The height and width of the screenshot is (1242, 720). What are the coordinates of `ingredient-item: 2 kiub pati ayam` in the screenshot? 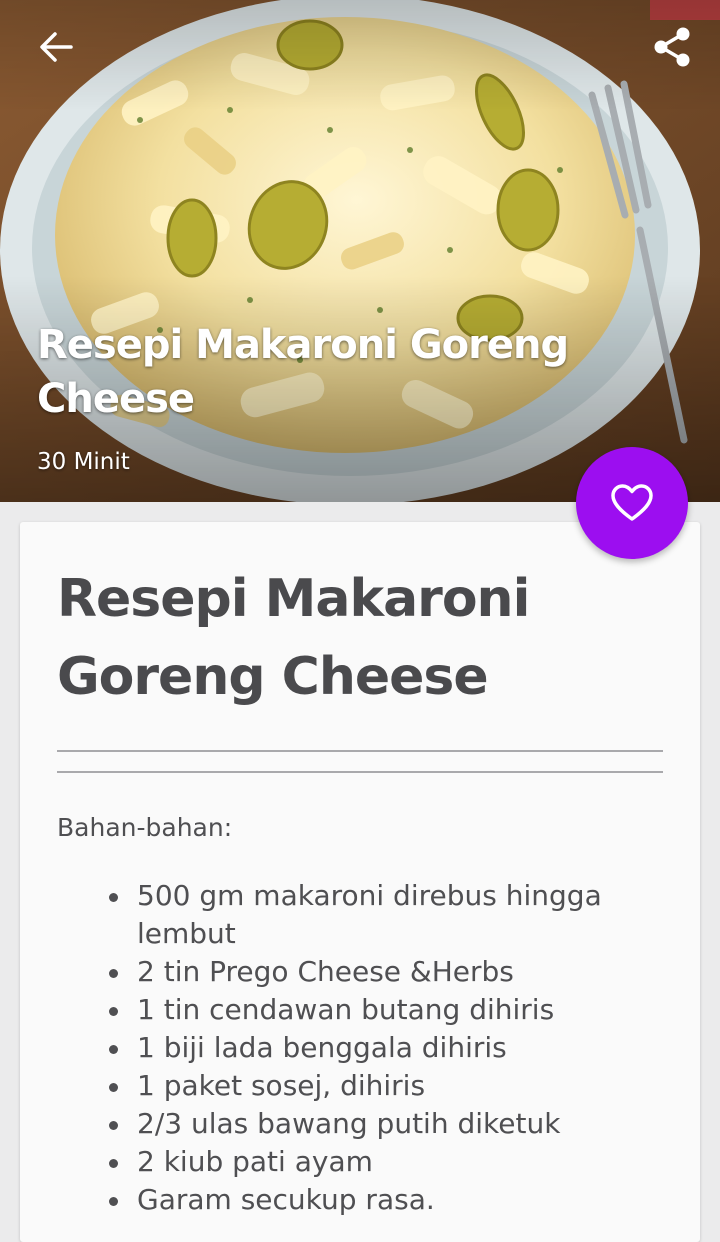 It's located at (370, 1162).